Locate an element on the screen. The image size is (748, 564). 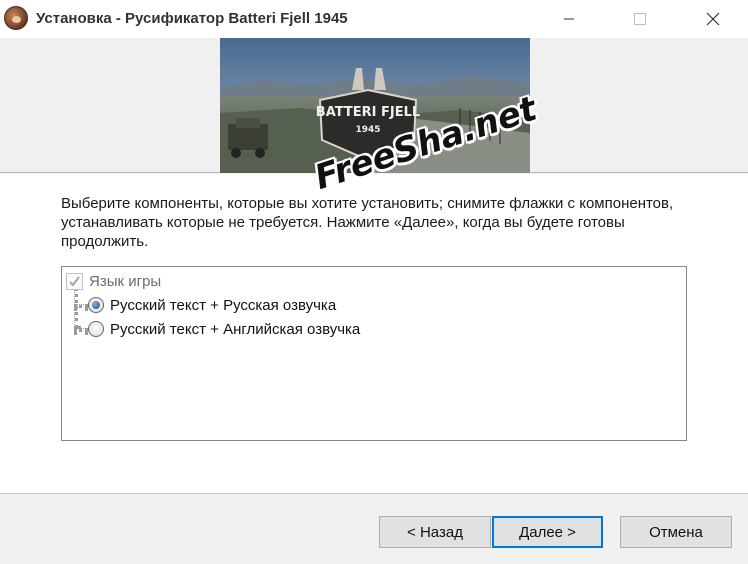
close-button is located at coordinates (713, 19).